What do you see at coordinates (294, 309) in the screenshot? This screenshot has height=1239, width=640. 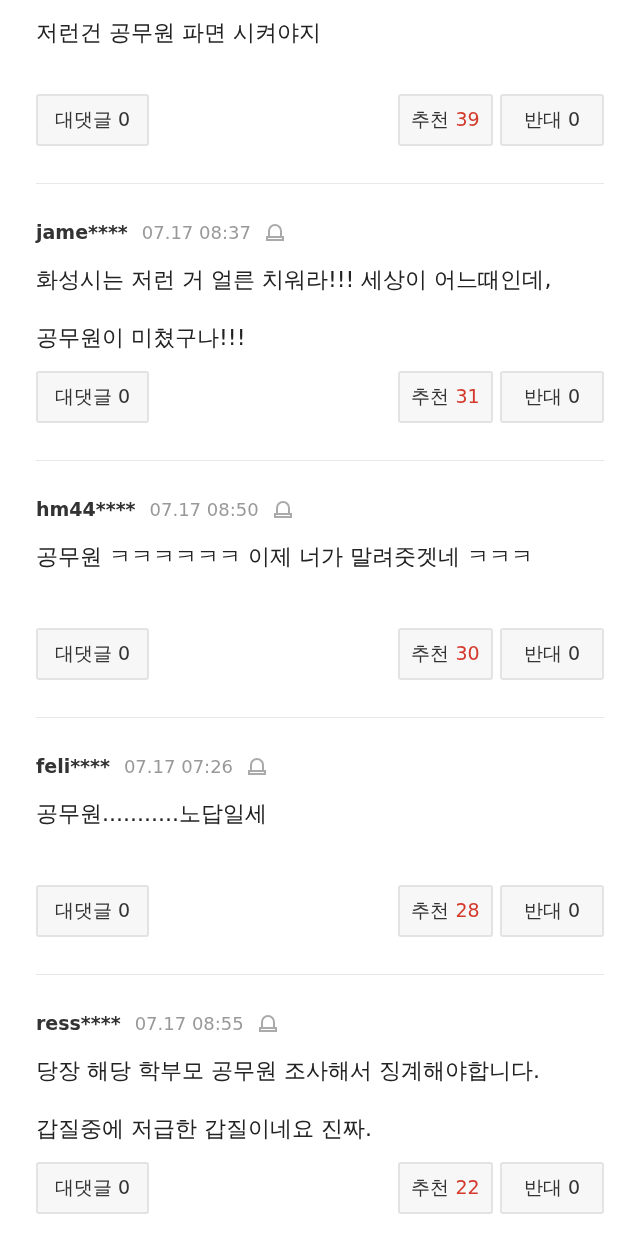 I see `comment-text: 화성시는 저런 거 얼른 치워라!!! 세상이 어느때인데, 공무원이 미쳤구나!!!` at bounding box center [294, 309].